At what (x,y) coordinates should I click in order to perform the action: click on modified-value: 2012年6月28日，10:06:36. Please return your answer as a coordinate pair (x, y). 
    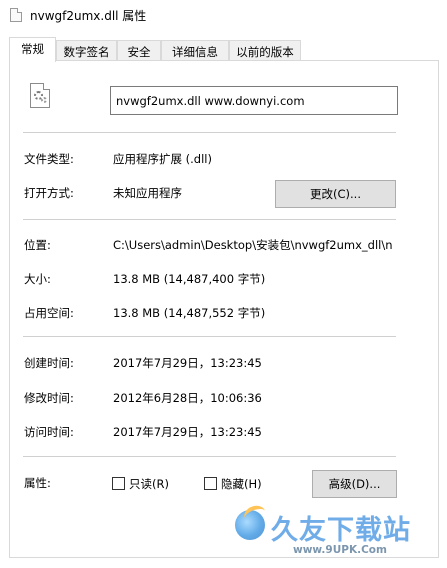
    Looking at the image, I should click on (187, 398).